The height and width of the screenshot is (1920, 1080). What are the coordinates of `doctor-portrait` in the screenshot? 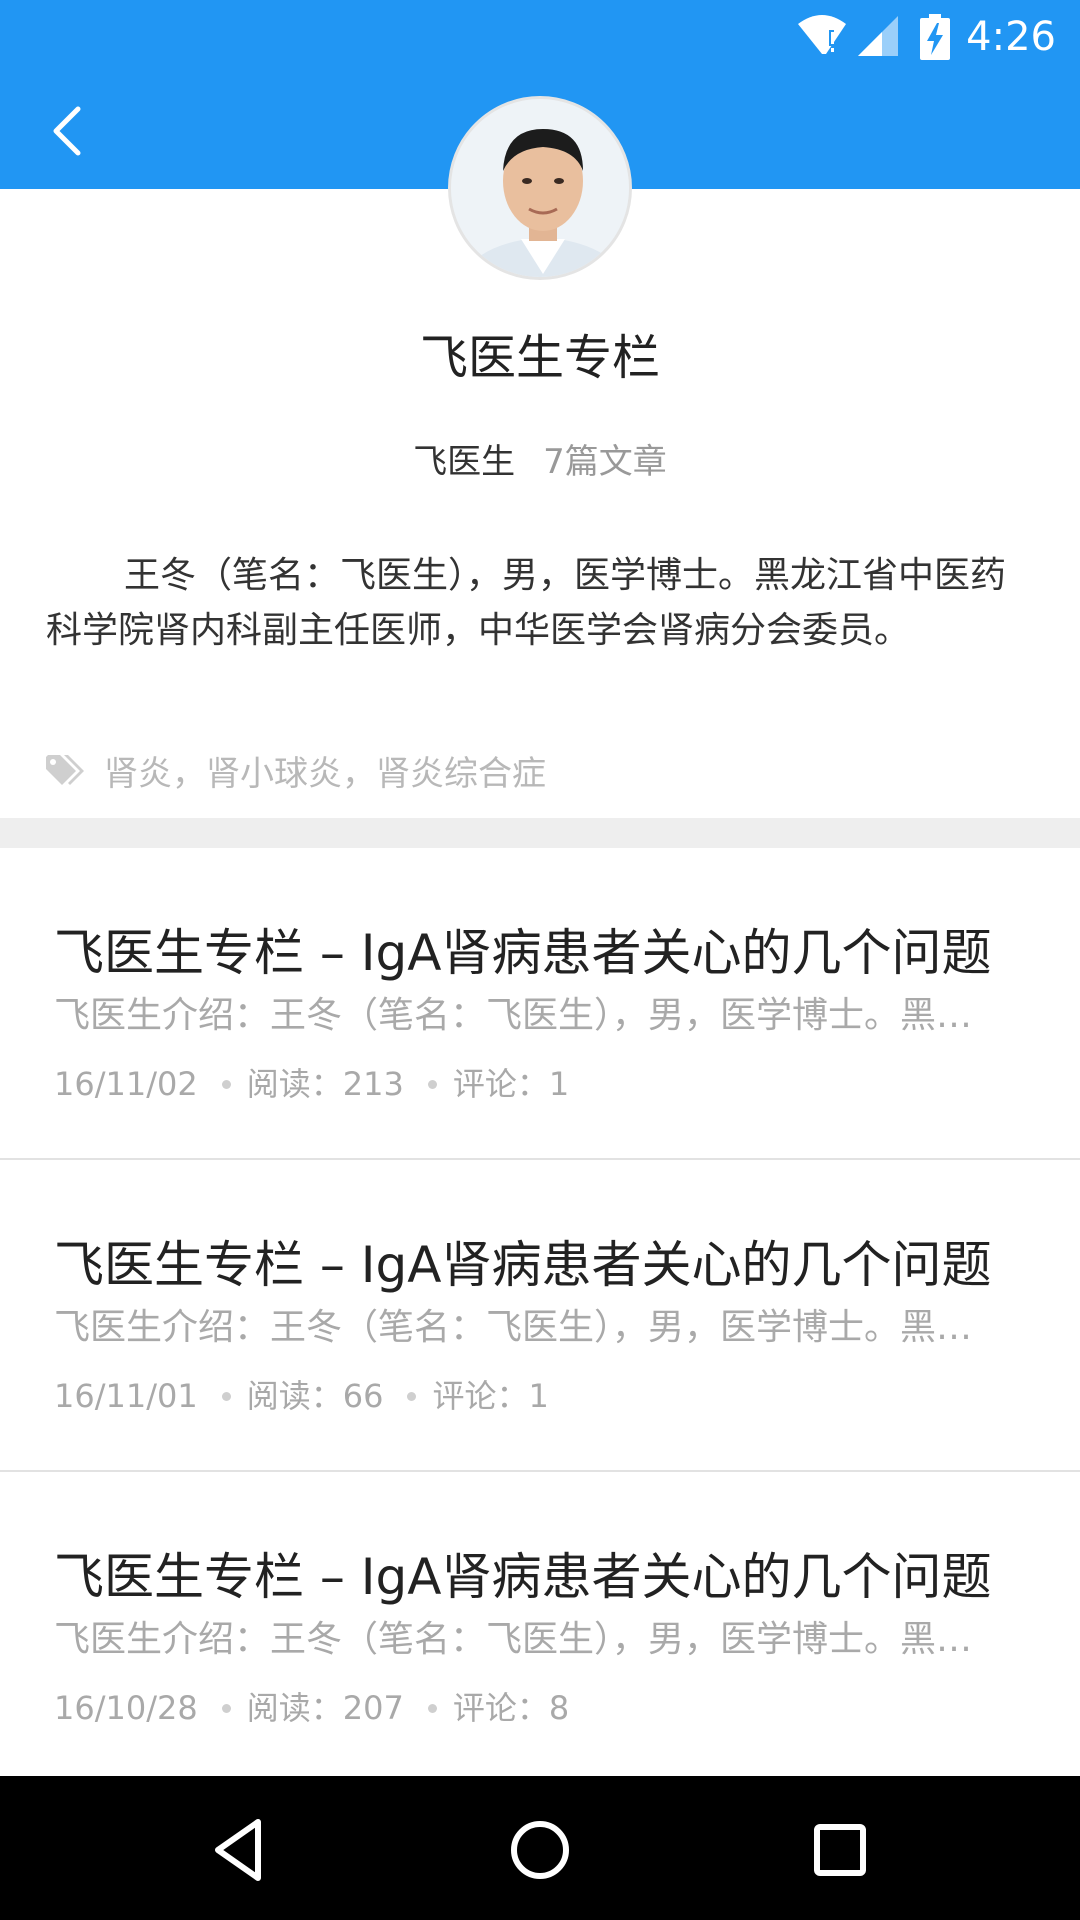 It's located at (540, 188).